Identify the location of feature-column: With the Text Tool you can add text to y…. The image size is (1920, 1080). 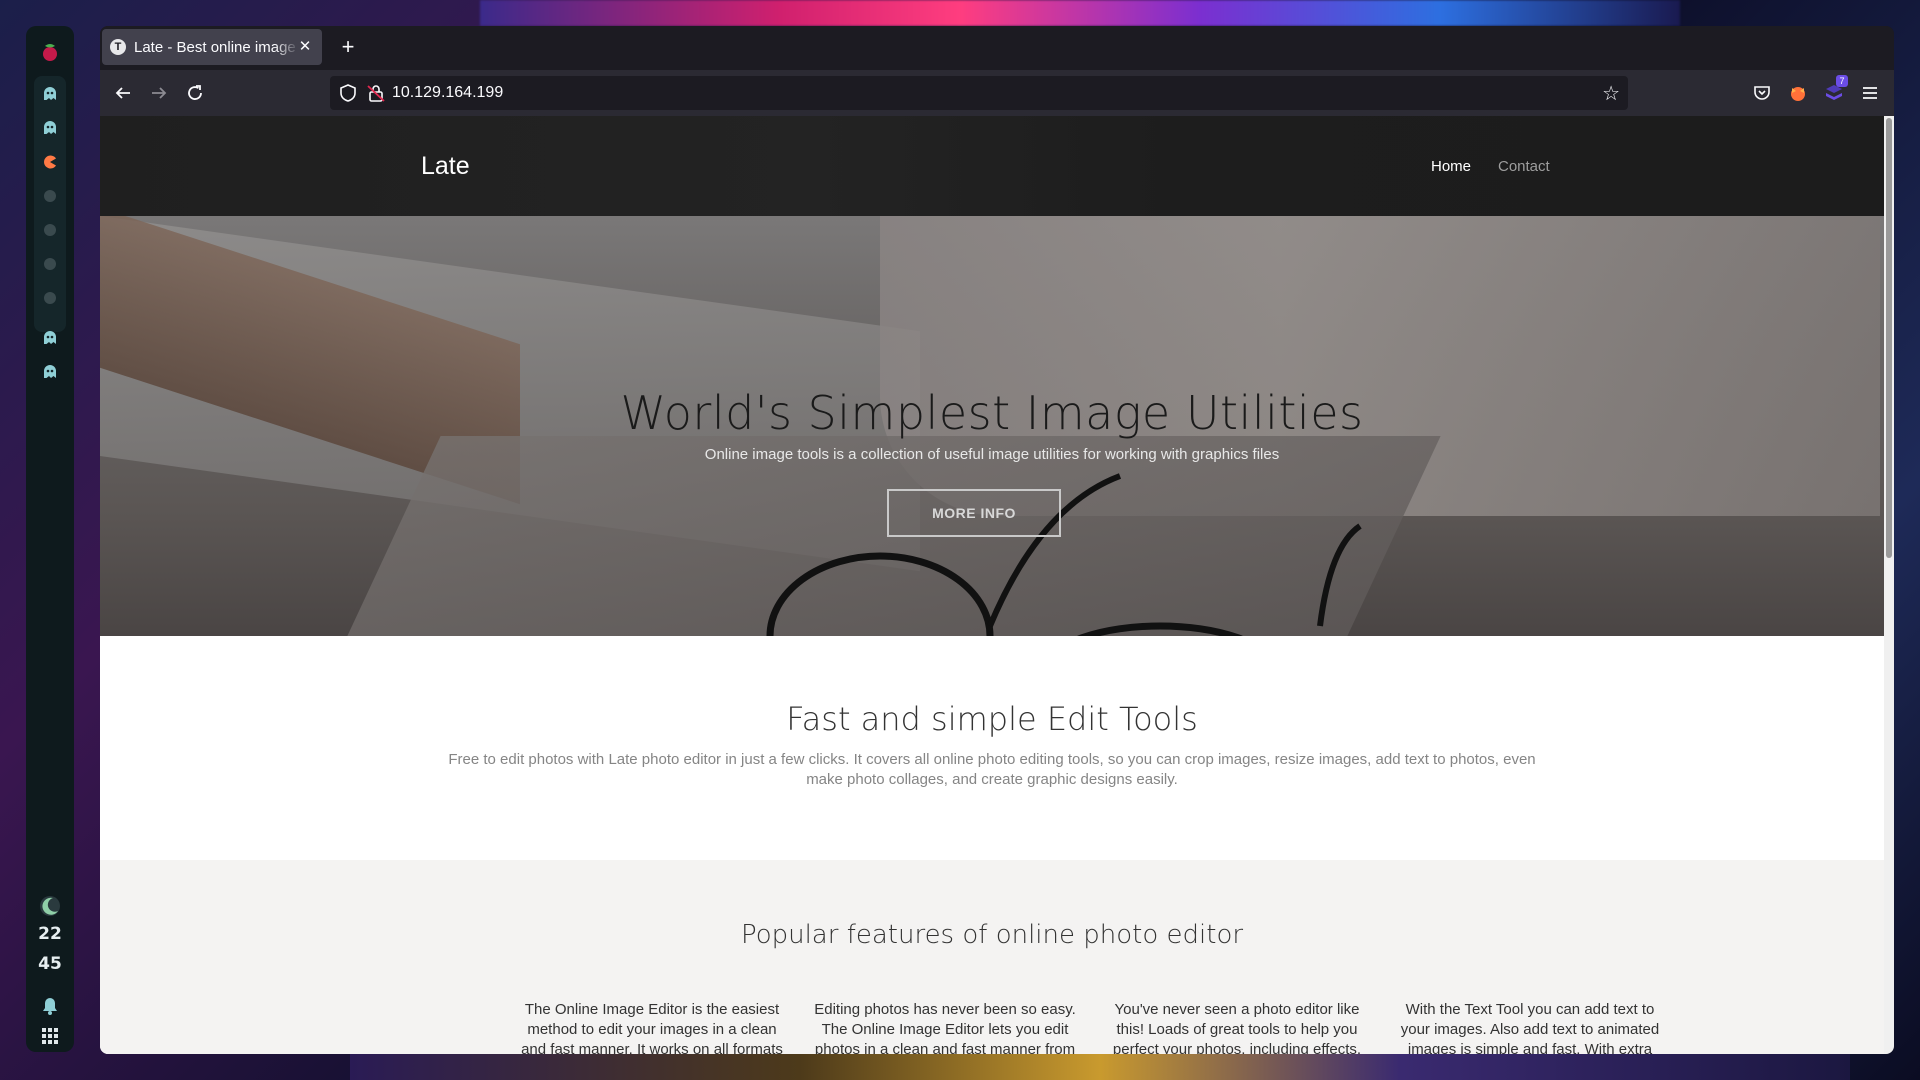
(1530, 1027).